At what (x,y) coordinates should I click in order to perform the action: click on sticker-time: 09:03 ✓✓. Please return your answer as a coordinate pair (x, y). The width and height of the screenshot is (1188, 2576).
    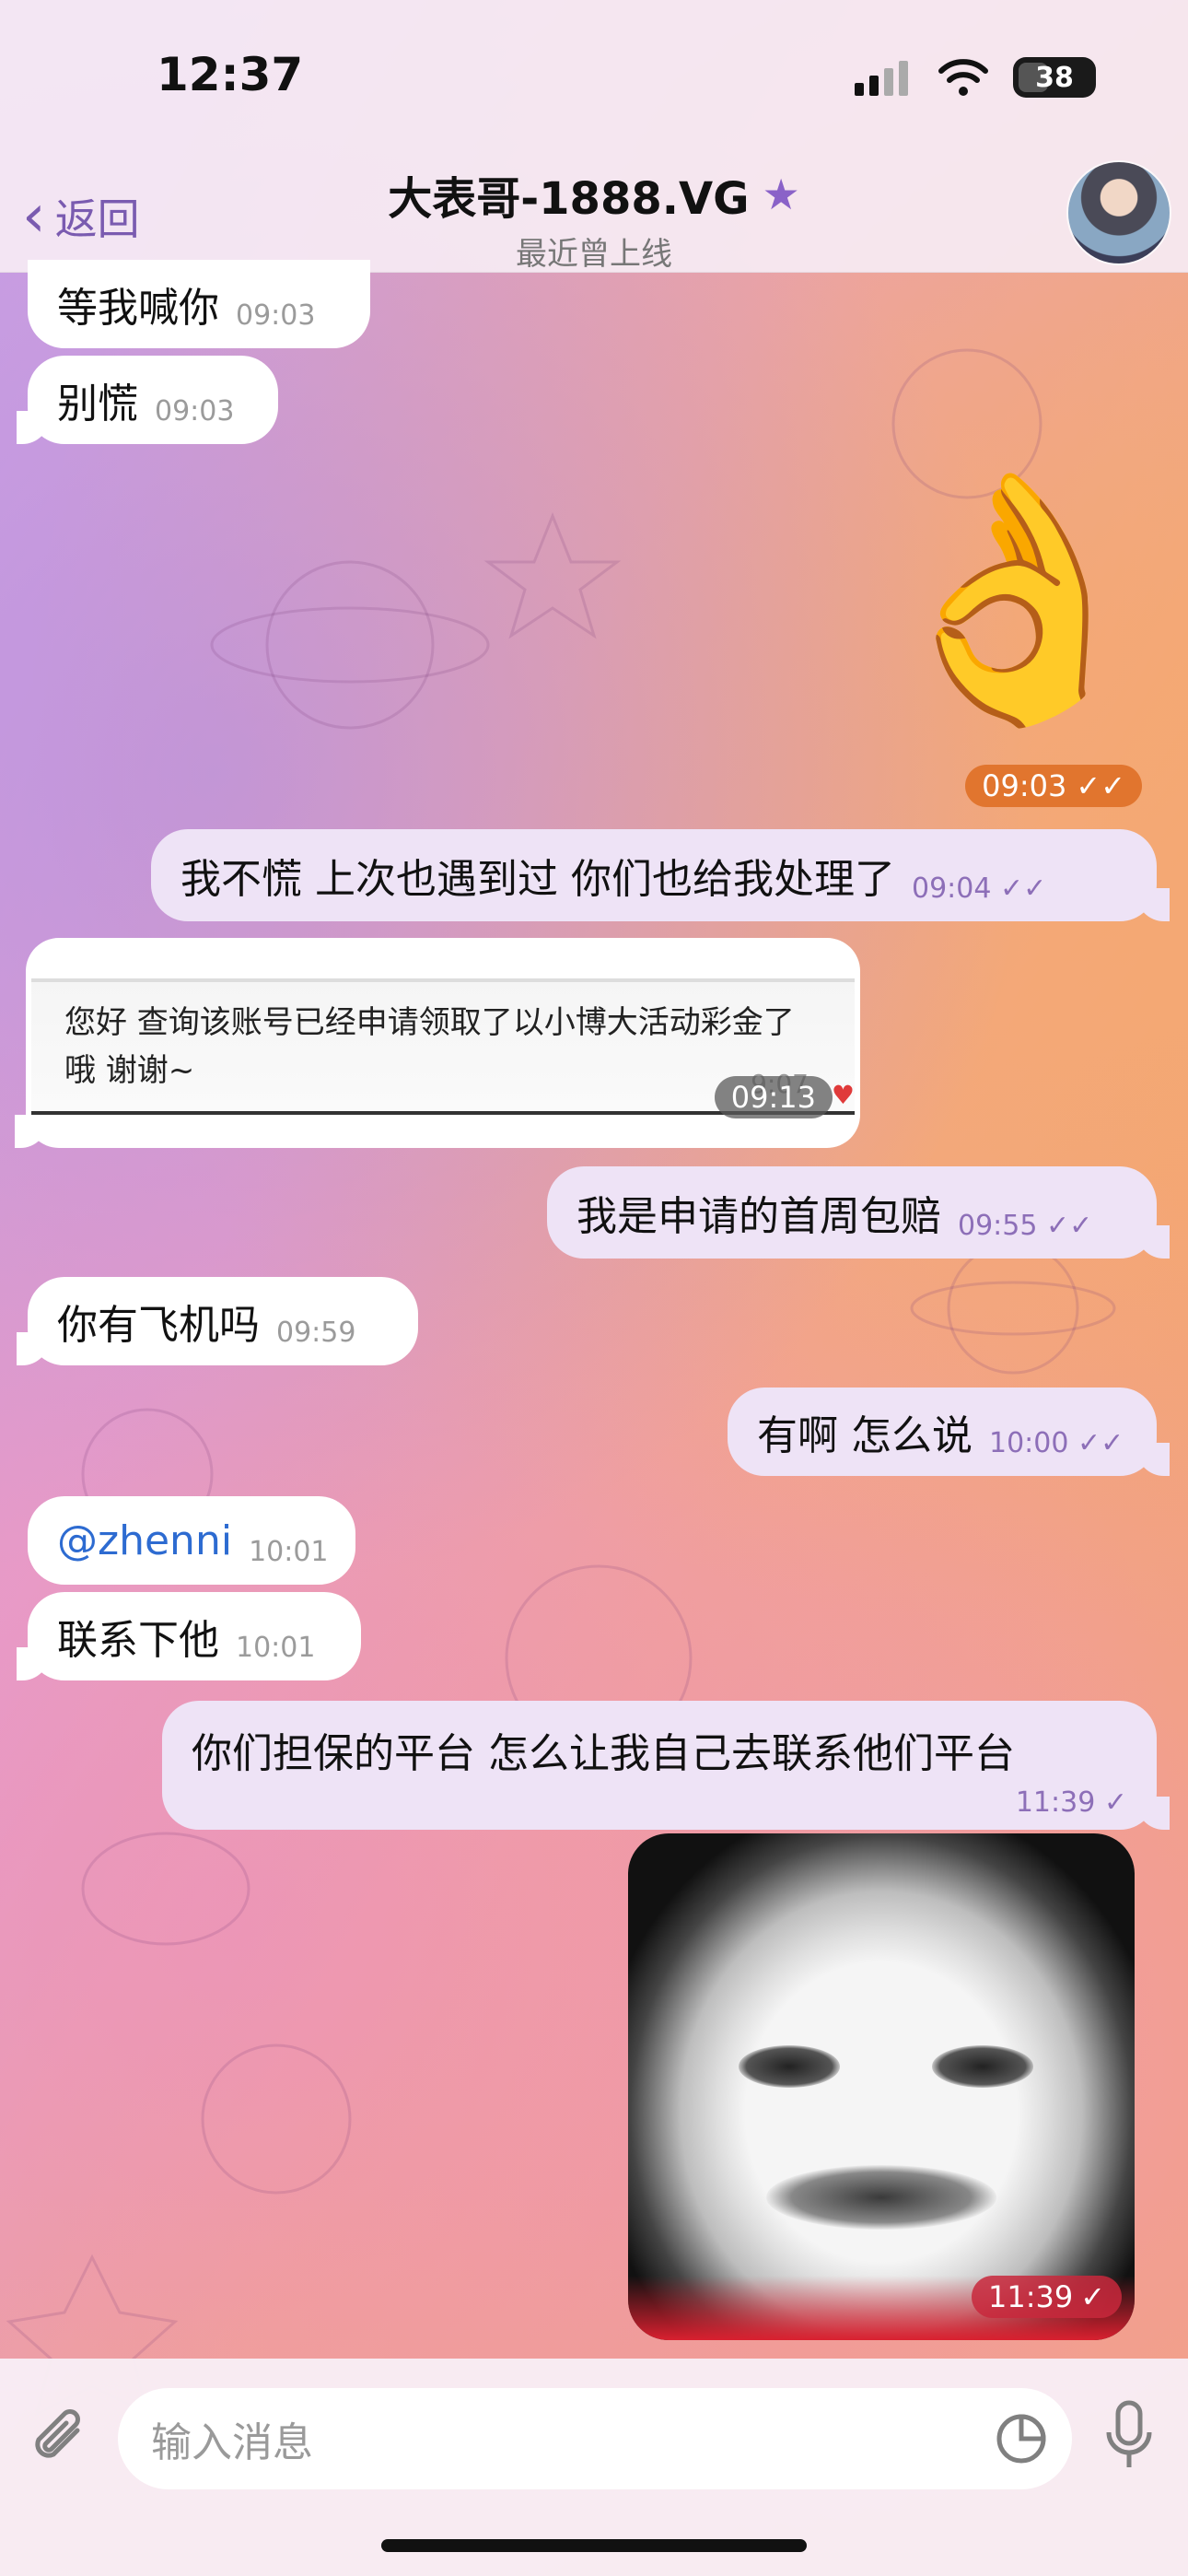
    Looking at the image, I should click on (1053, 786).